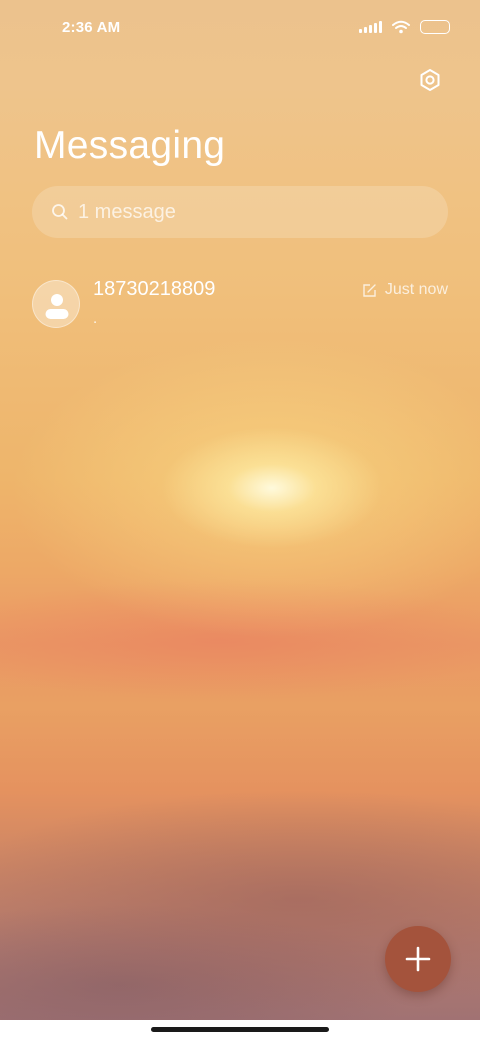  What do you see at coordinates (154, 289) in the screenshot?
I see `contact-name: 18730218809` at bounding box center [154, 289].